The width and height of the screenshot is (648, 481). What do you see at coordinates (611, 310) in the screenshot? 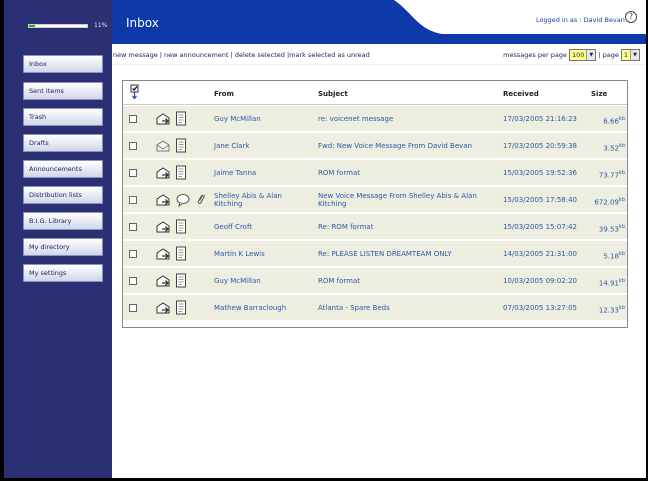
I see `message-size: 12.33kb` at bounding box center [611, 310].